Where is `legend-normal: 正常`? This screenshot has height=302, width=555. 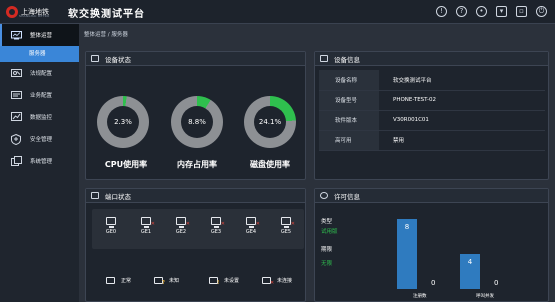 legend-normal: 正常 is located at coordinates (118, 280).